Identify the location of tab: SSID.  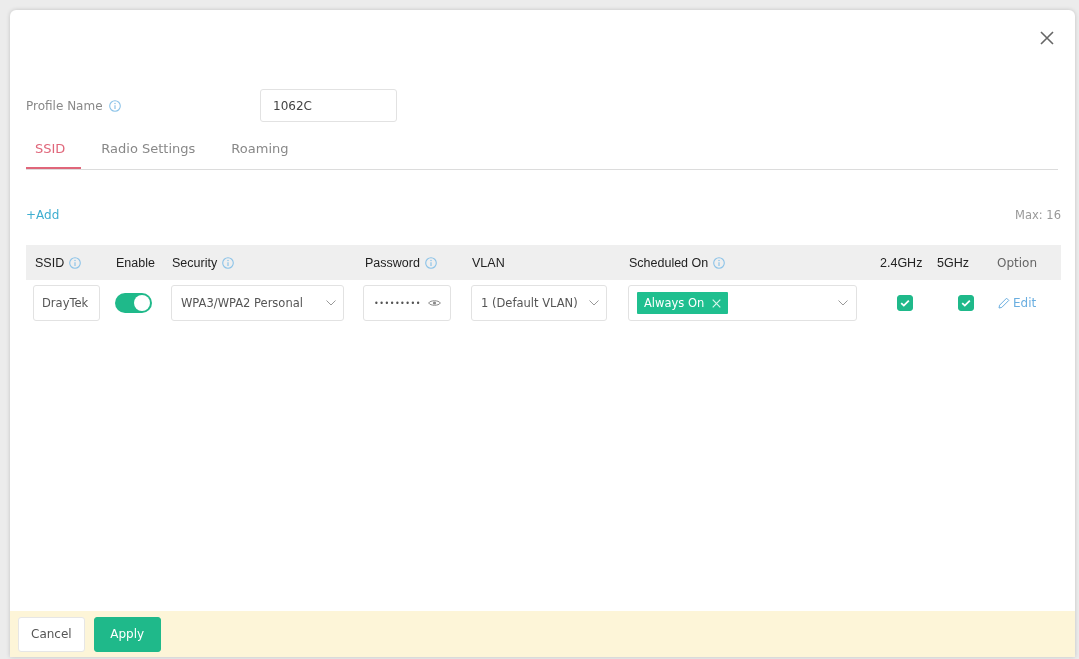
(54, 150).